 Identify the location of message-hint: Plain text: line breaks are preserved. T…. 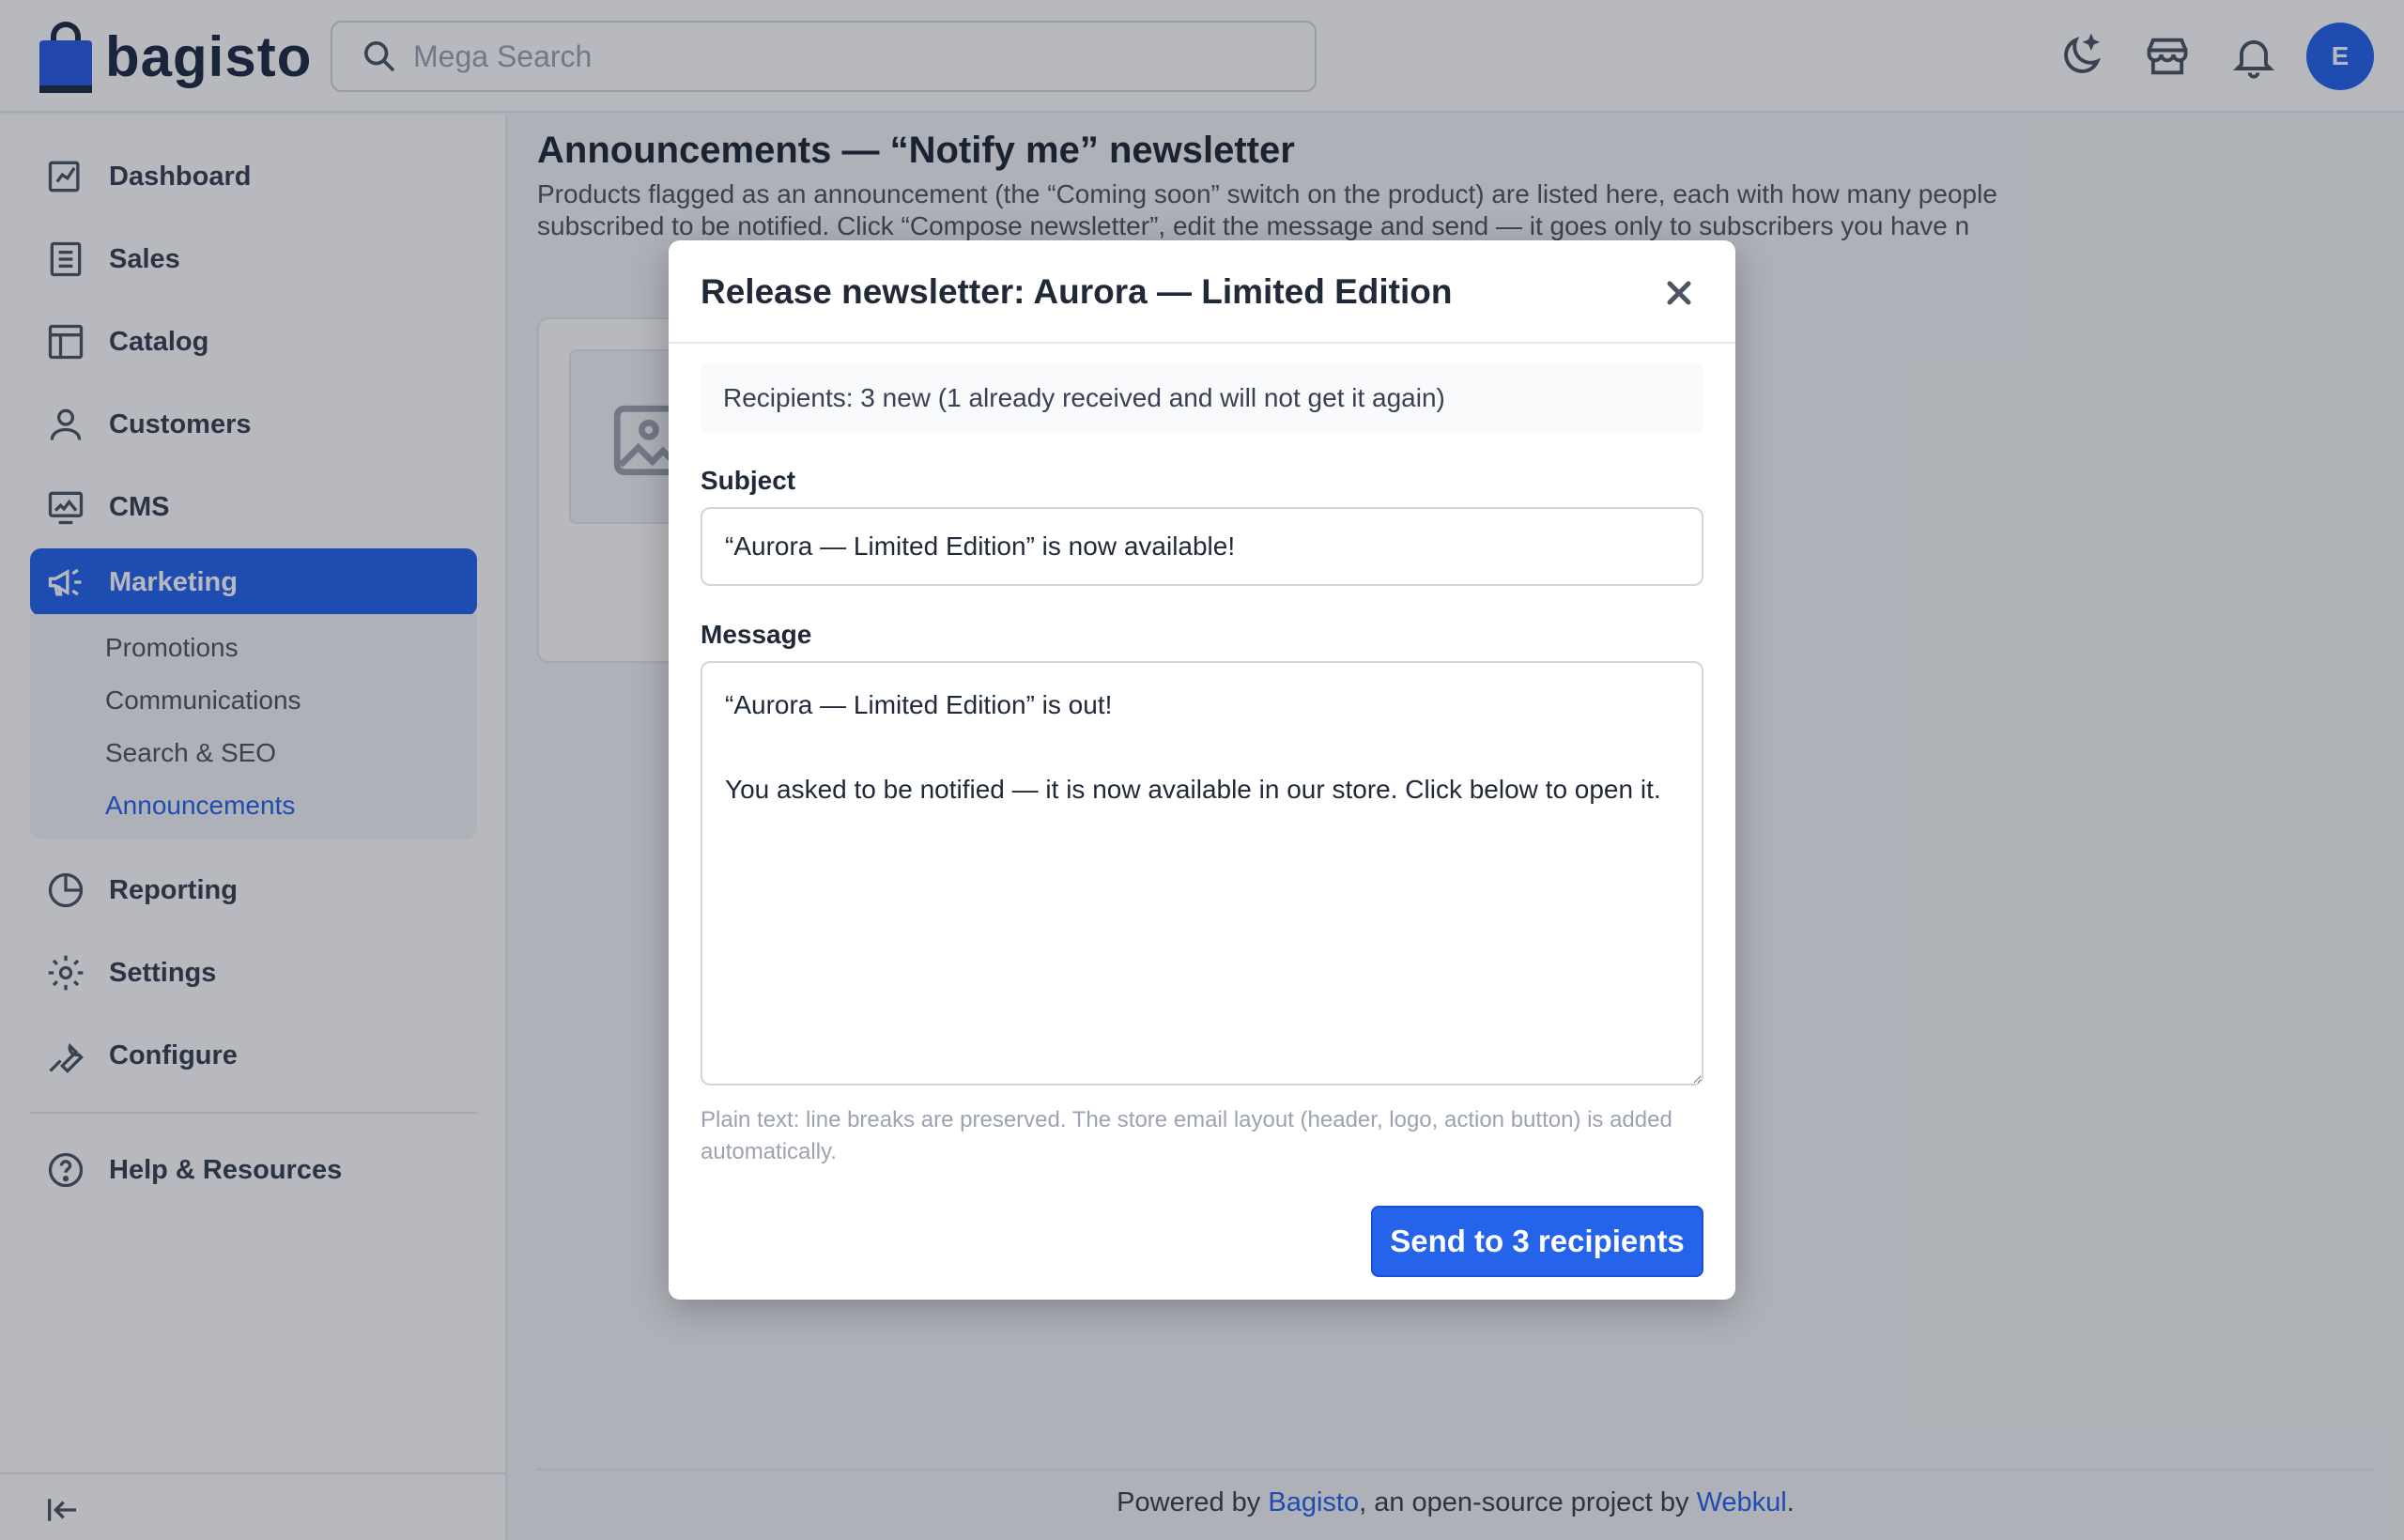
(1186, 1135).